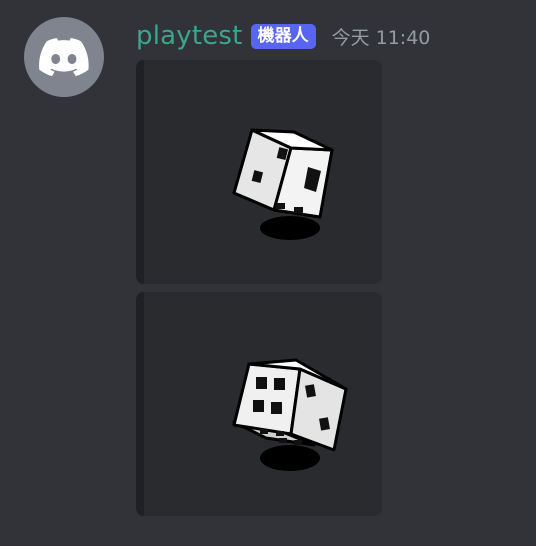 This screenshot has width=536, height=546. I want to click on die-right-face, so click(318, 409).